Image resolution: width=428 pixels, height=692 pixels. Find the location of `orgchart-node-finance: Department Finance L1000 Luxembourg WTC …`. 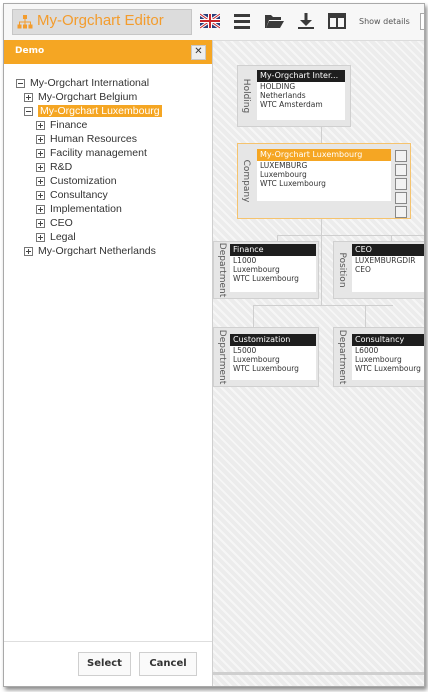

orgchart-node-finance: Department Finance L1000 Luxembourg WTC … is located at coordinates (266, 270).